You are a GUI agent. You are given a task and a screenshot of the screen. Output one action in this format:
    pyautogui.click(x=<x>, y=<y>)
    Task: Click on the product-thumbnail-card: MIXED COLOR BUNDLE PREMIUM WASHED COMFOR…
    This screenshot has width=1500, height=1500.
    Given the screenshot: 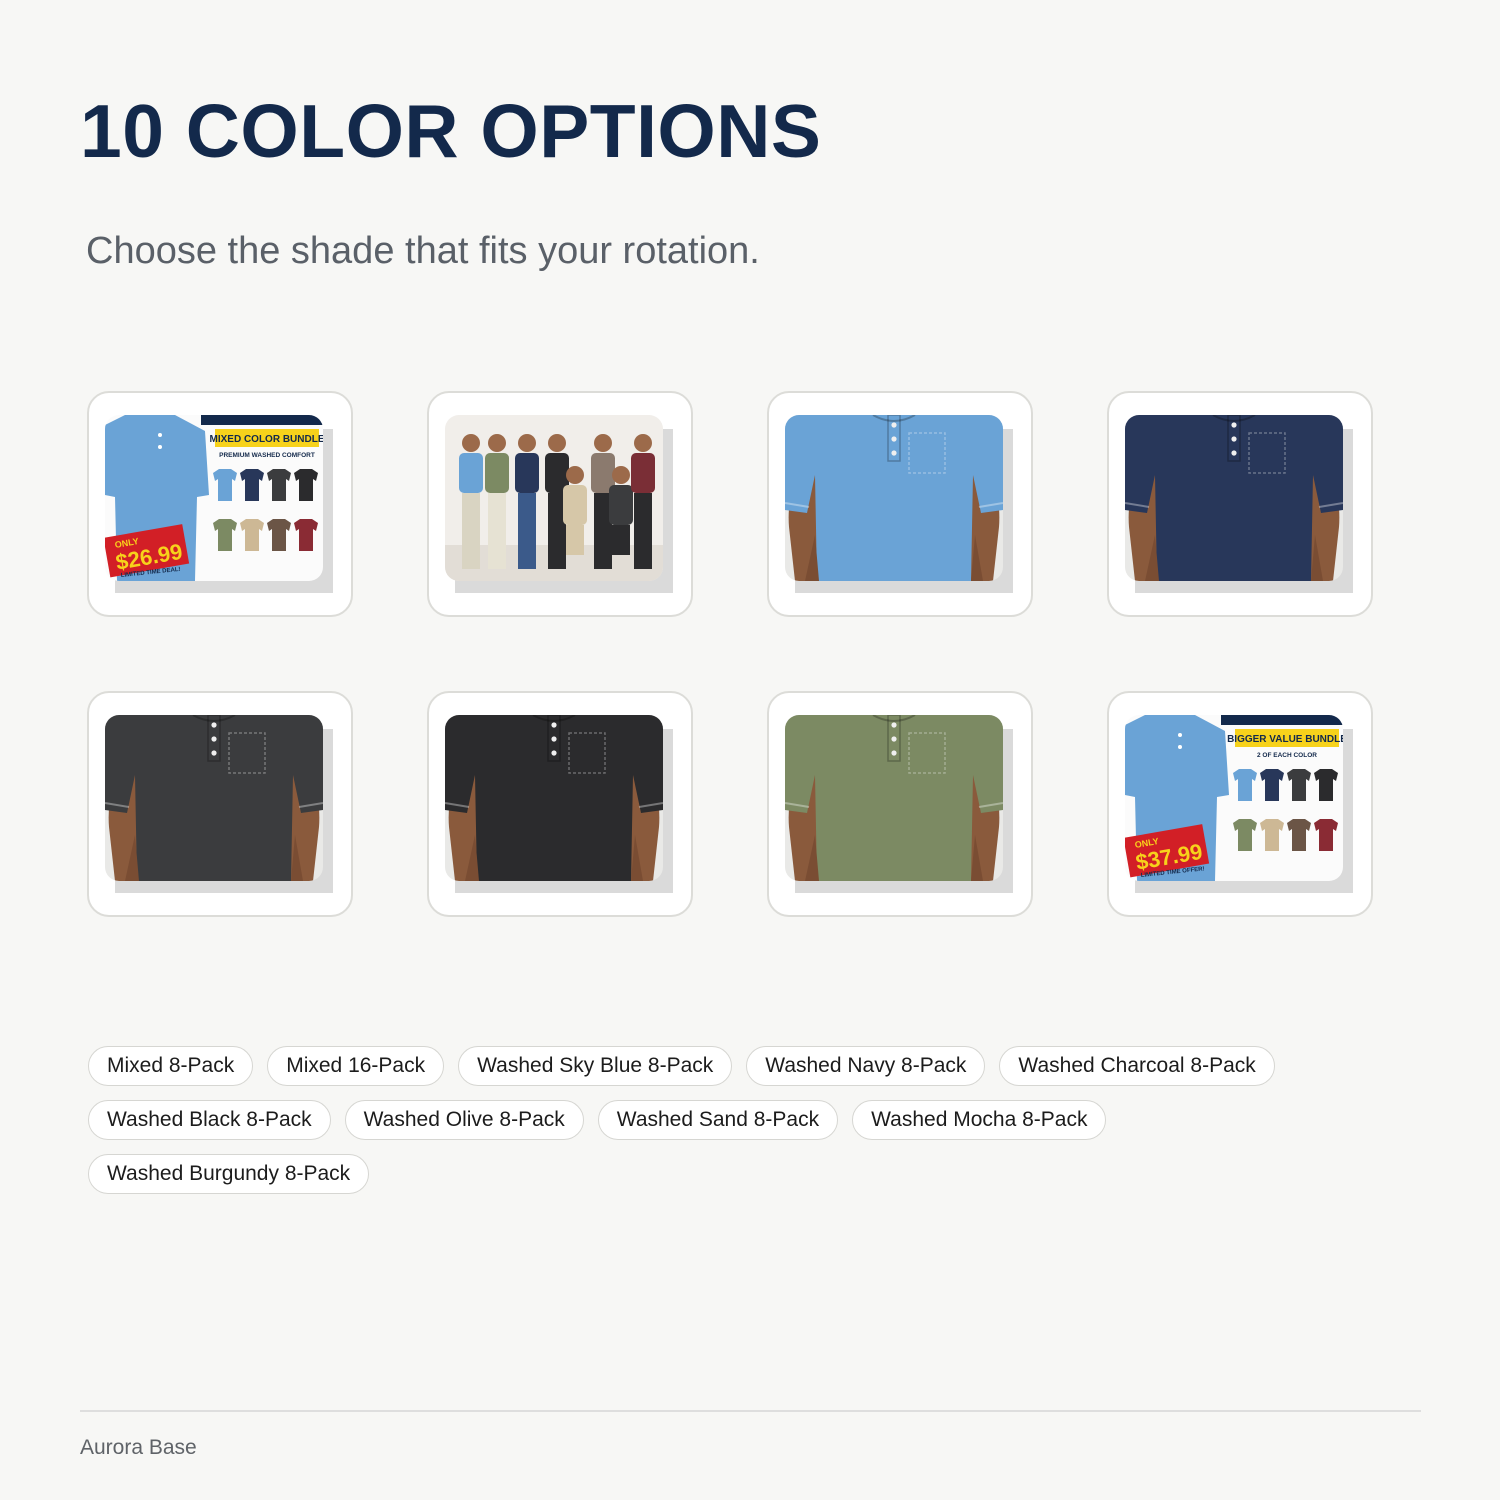 What is the action you would take?
    pyautogui.click(x=220, y=504)
    